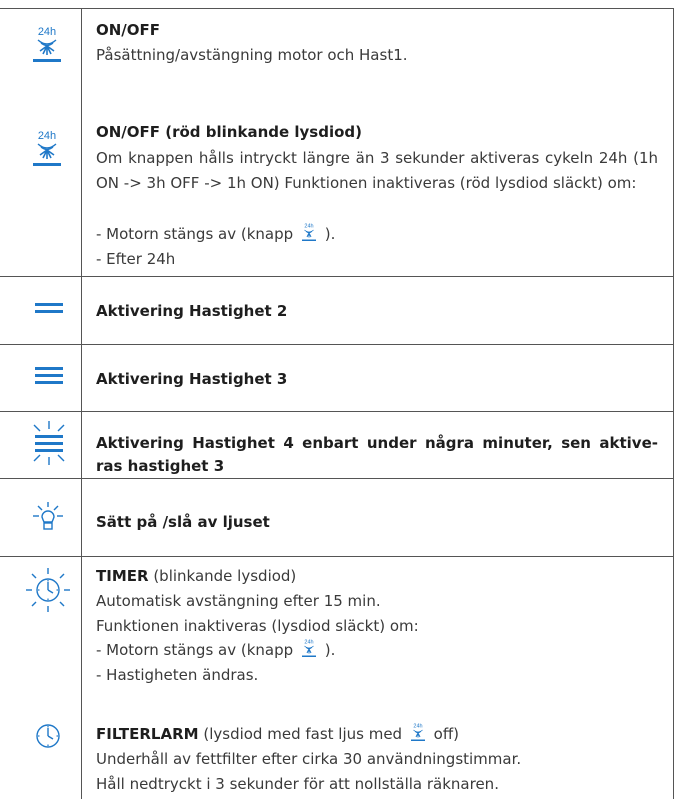 This screenshot has height=799, width=675. What do you see at coordinates (229, 132) in the screenshot?
I see `onoff-red-title: ON/OFF (röd blinkande lysdiod)` at bounding box center [229, 132].